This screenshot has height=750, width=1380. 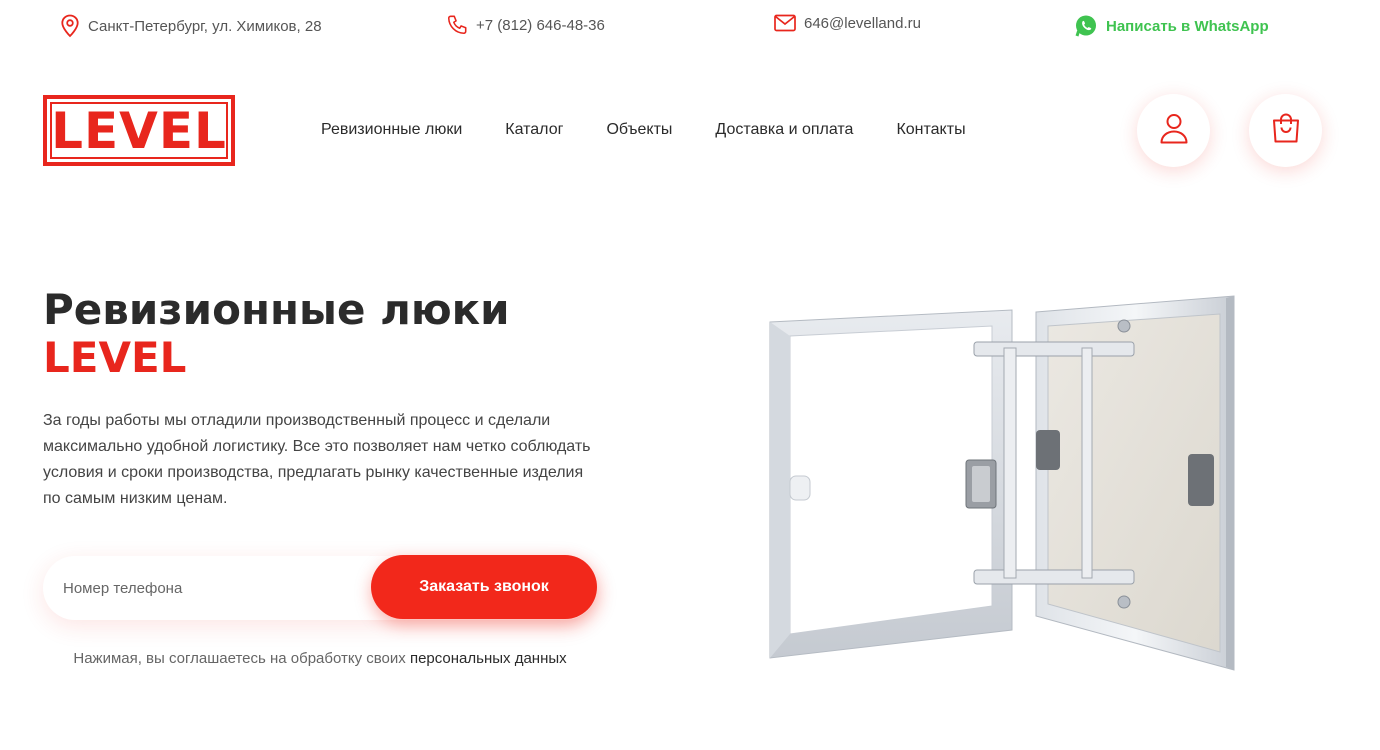 I want to click on hero-title-brand: LEVEL, so click(x=115, y=357).